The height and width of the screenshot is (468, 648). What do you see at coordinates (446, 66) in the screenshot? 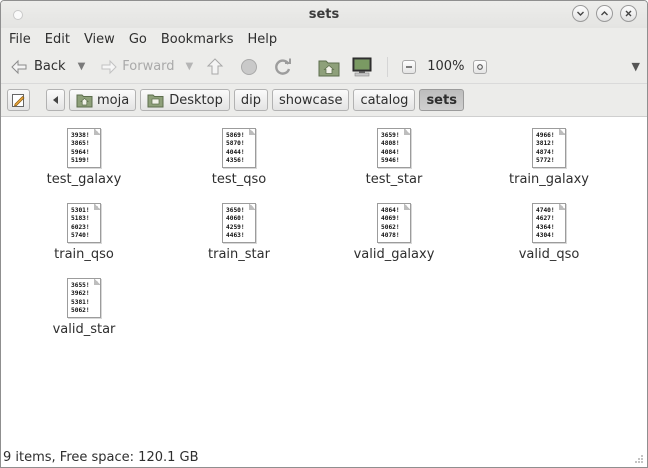
I see `zoom-level: 100%` at bounding box center [446, 66].